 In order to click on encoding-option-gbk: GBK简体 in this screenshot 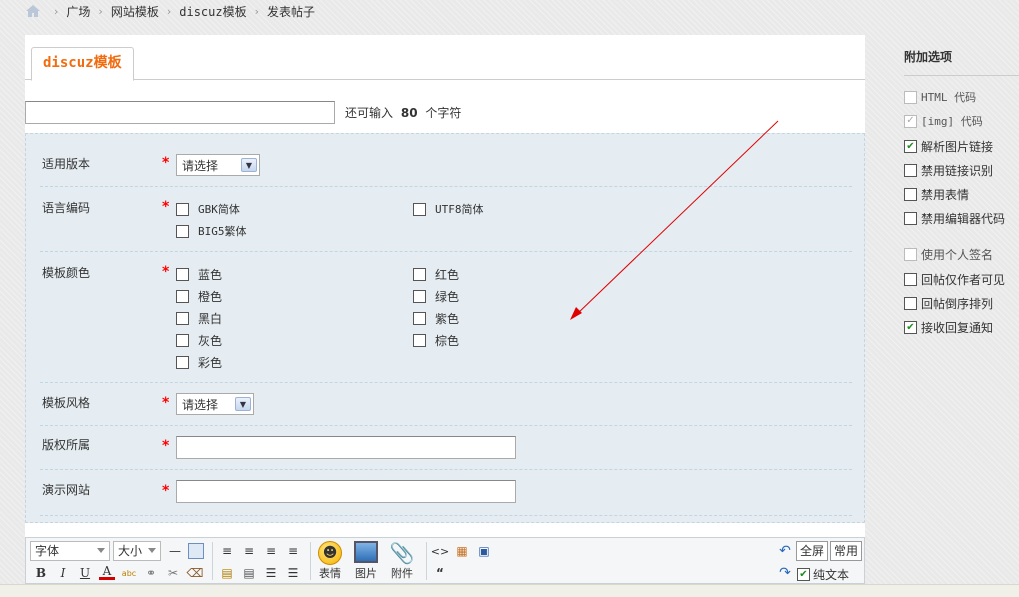, I will do `click(208, 209)`.